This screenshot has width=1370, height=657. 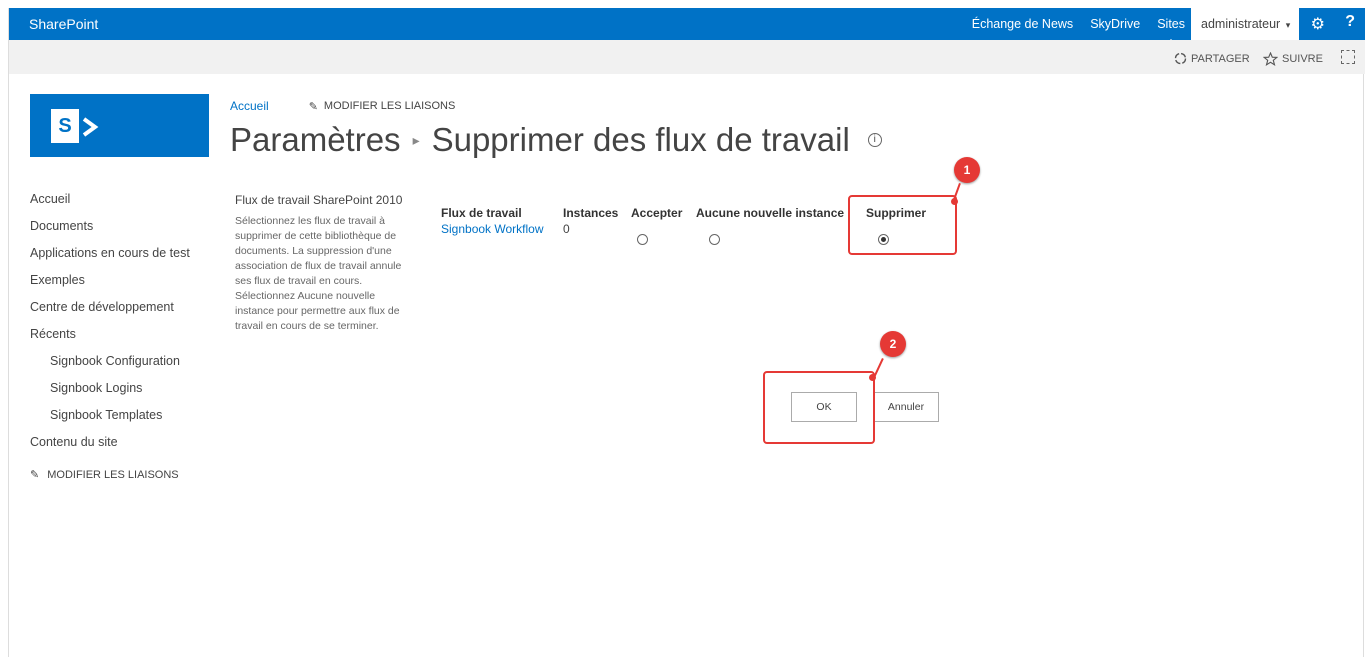 What do you see at coordinates (115, 226) in the screenshot?
I see `nav-item-documents: Documents` at bounding box center [115, 226].